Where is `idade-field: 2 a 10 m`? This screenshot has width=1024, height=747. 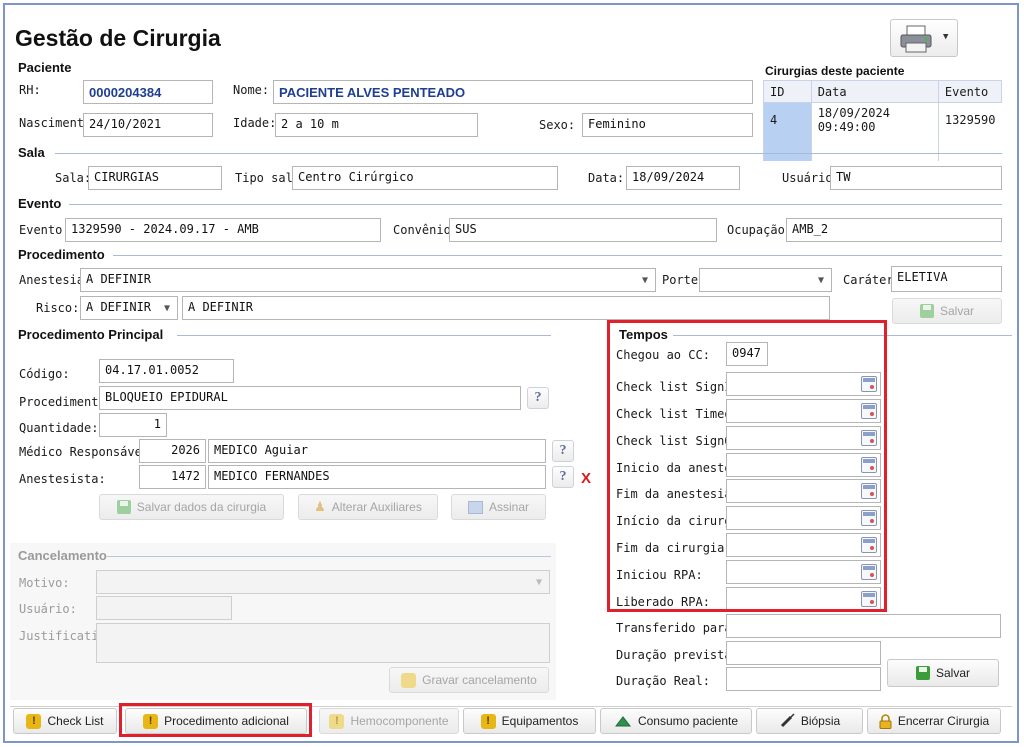 idade-field: 2 a 10 m is located at coordinates (376, 125).